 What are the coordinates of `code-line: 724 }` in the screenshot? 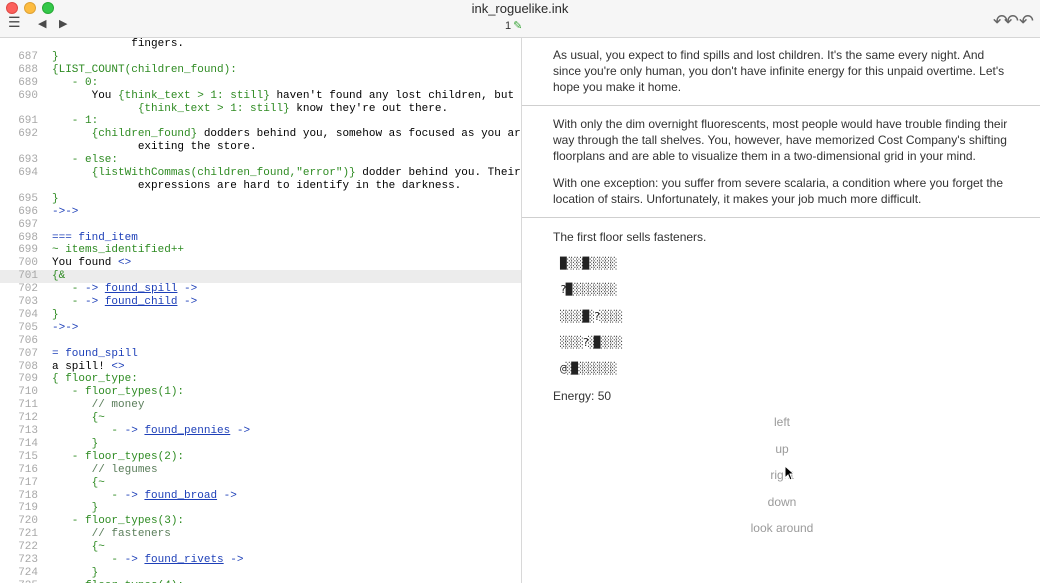 It's located at (260, 573).